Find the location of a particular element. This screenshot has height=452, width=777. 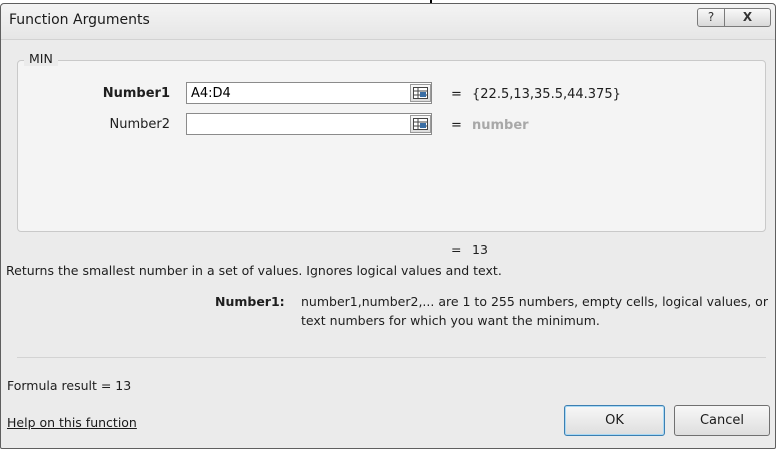

arg1-input is located at coordinates (309, 93).